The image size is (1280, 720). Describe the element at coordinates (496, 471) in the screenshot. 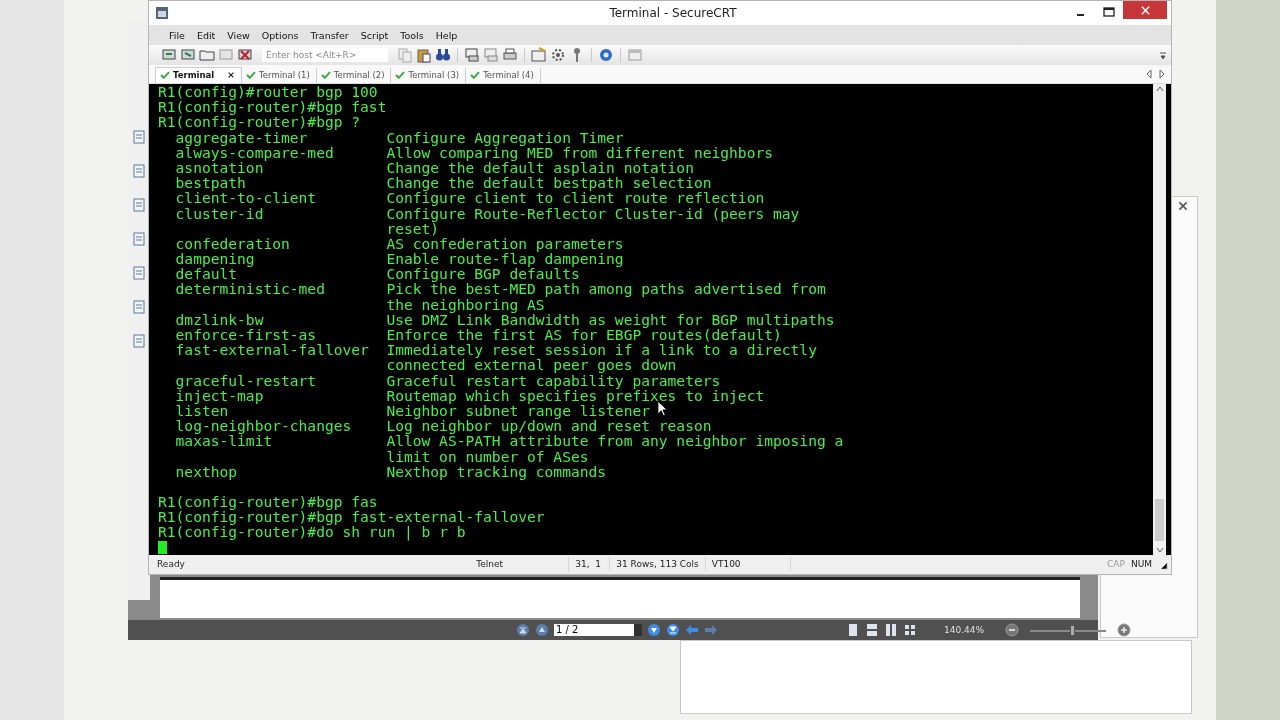

I see `command-description: Nexthop tracking commands` at that location.